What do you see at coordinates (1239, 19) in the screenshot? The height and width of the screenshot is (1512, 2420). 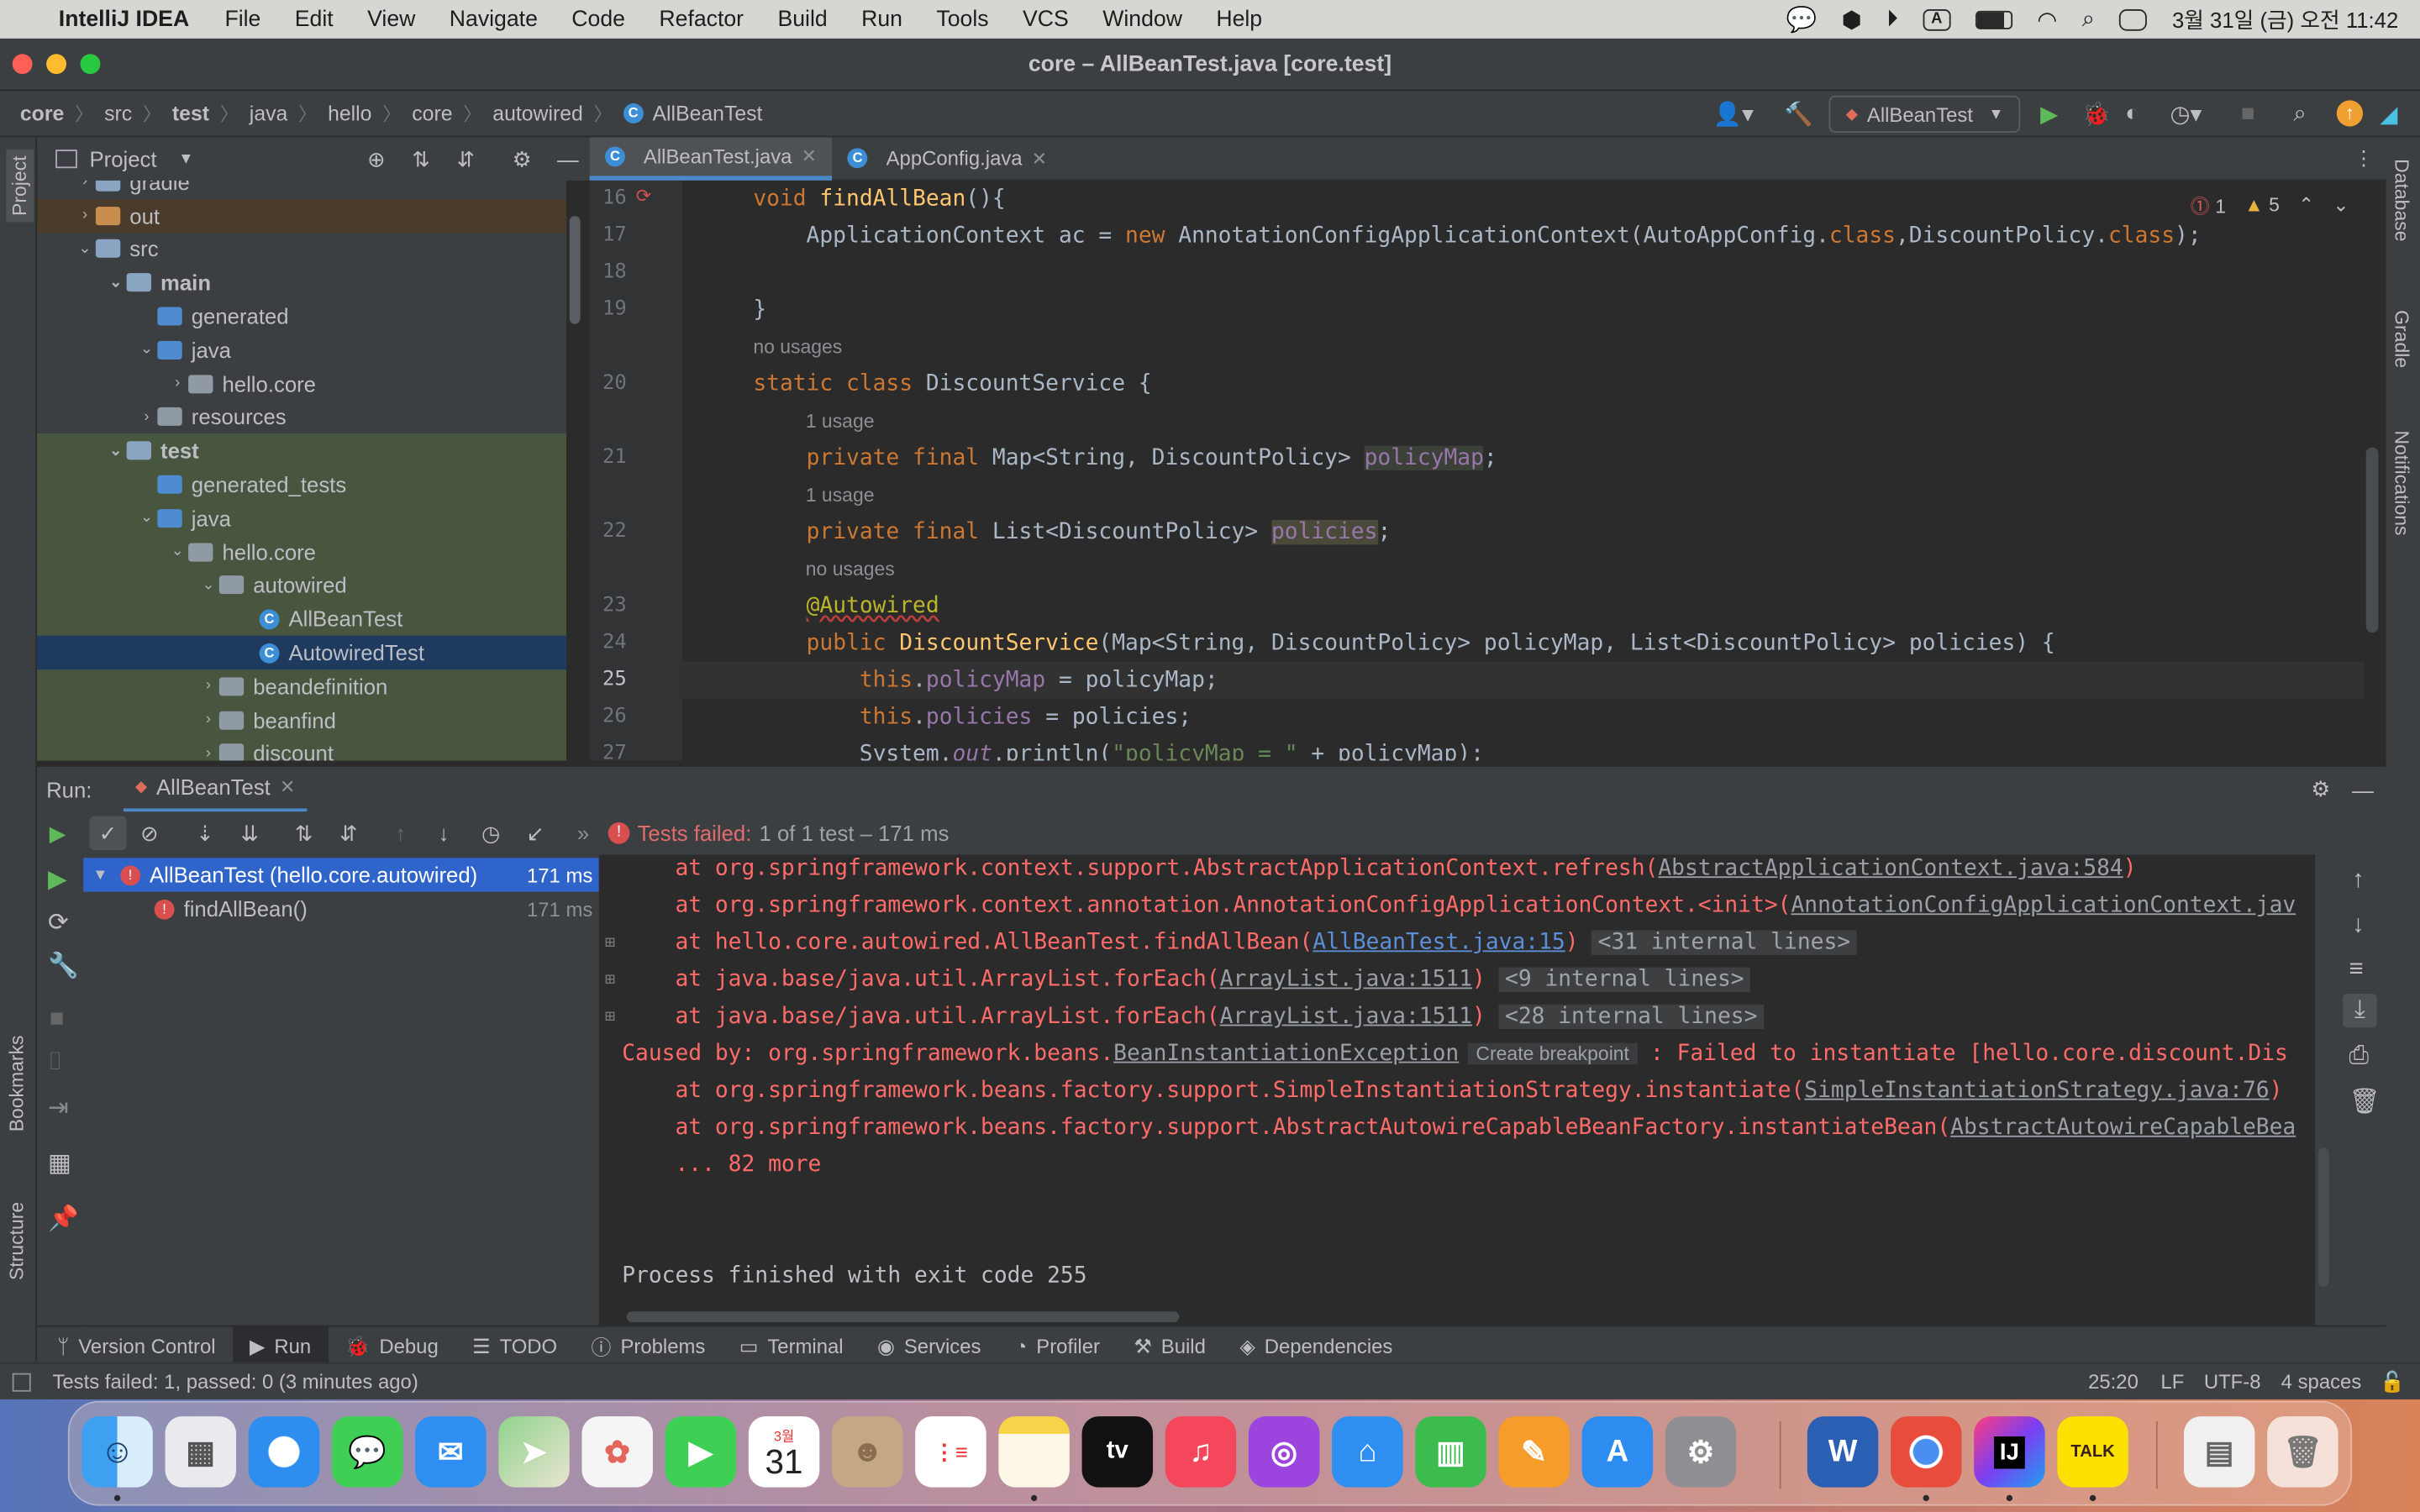 I see `menu-help: Help` at bounding box center [1239, 19].